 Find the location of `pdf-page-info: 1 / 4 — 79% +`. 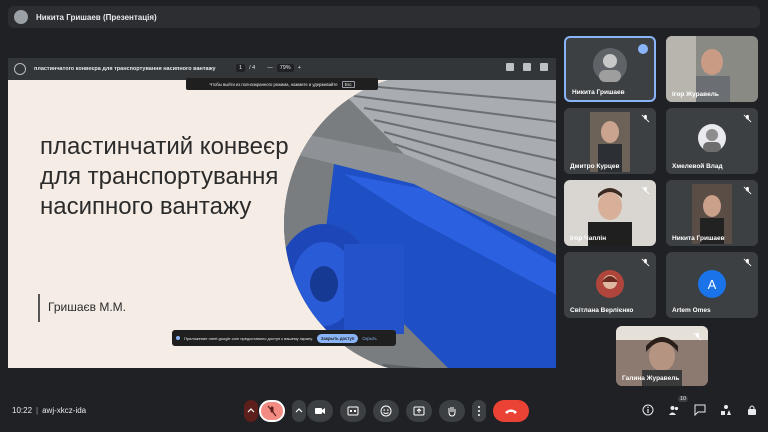

pdf-page-info: 1 / 4 — 79% + is located at coordinates (268, 68).